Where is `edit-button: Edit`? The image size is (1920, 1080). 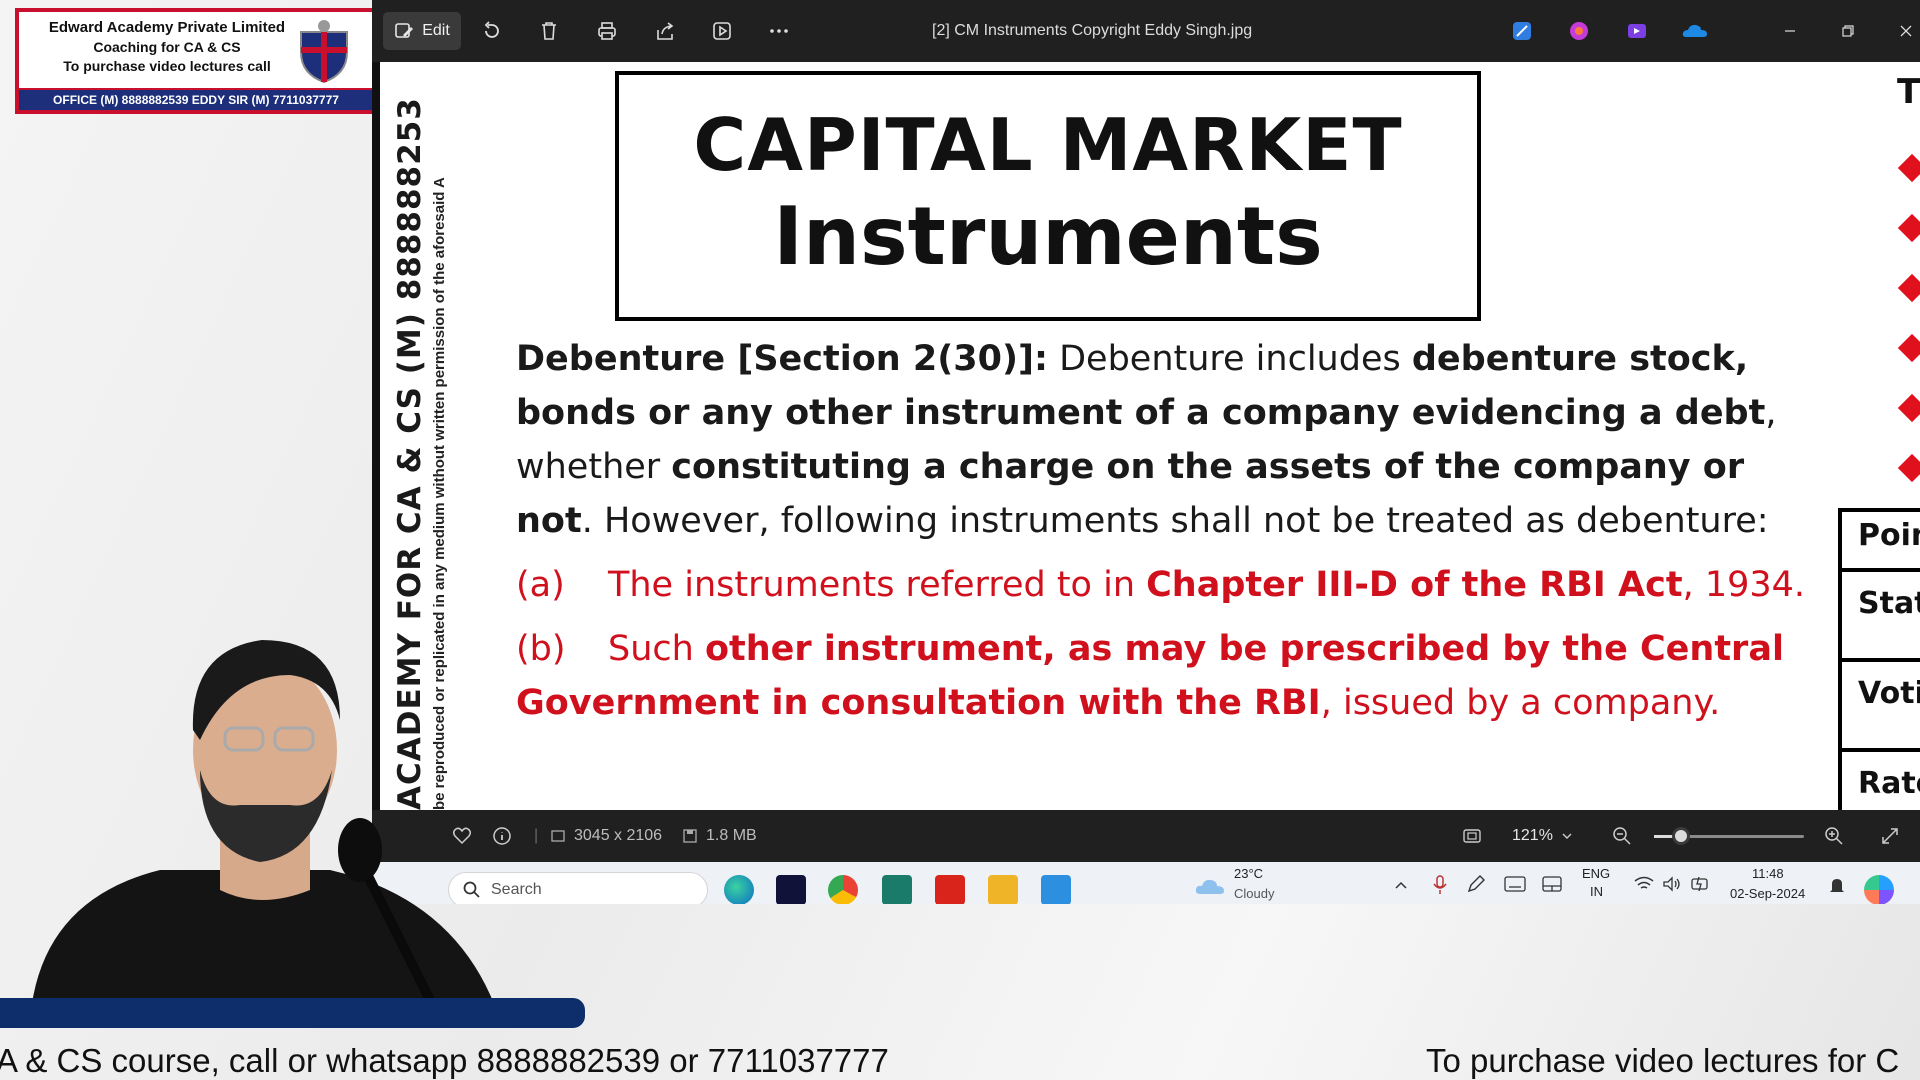 edit-button: Edit is located at coordinates (422, 31).